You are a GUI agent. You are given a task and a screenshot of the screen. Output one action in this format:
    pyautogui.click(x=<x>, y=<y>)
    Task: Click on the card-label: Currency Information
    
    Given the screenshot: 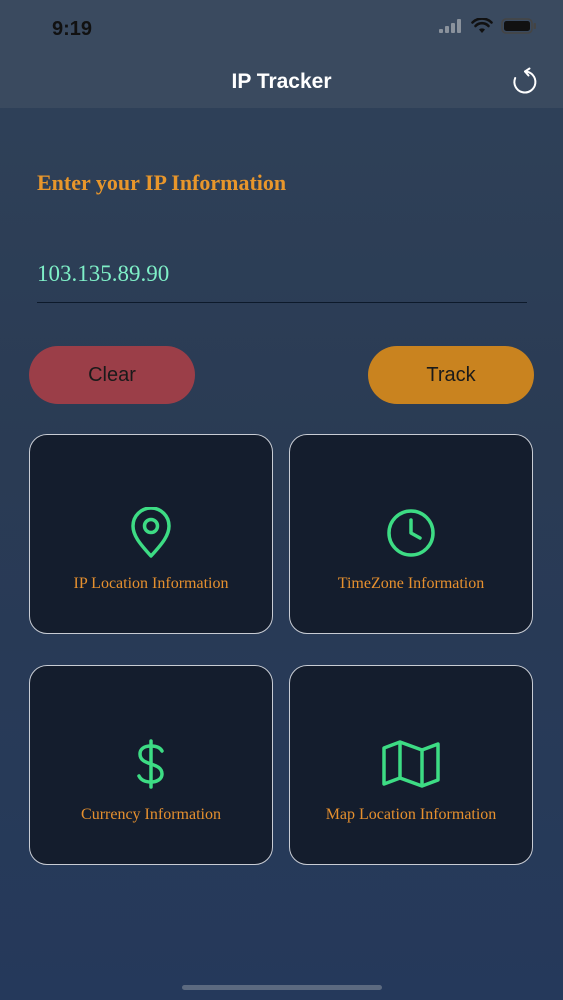 What is the action you would take?
    pyautogui.click(x=151, y=814)
    